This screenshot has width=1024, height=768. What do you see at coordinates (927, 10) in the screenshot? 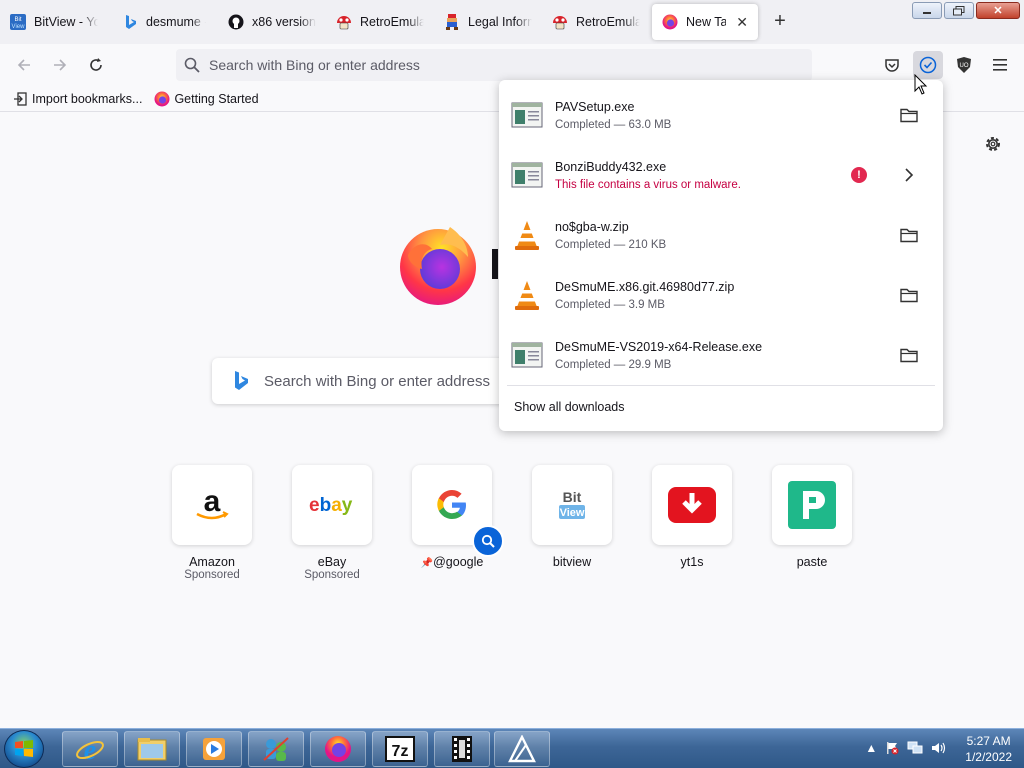
I see `minimize-button` at bounding box center [927, 10].